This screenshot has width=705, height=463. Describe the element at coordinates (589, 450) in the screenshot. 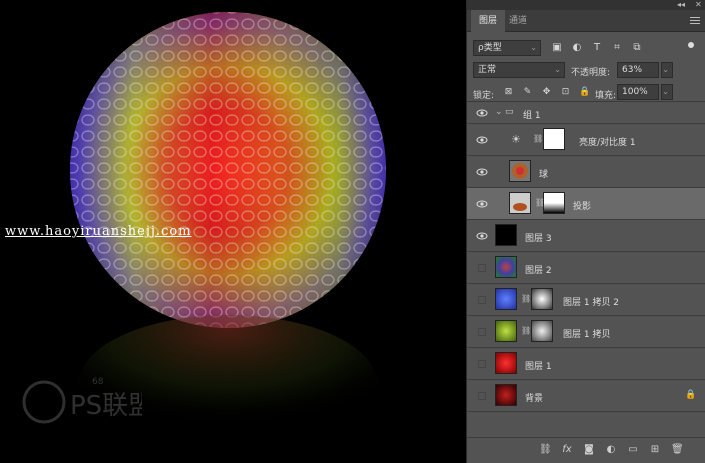

I see `add-mask-icon: ◙` at that location.